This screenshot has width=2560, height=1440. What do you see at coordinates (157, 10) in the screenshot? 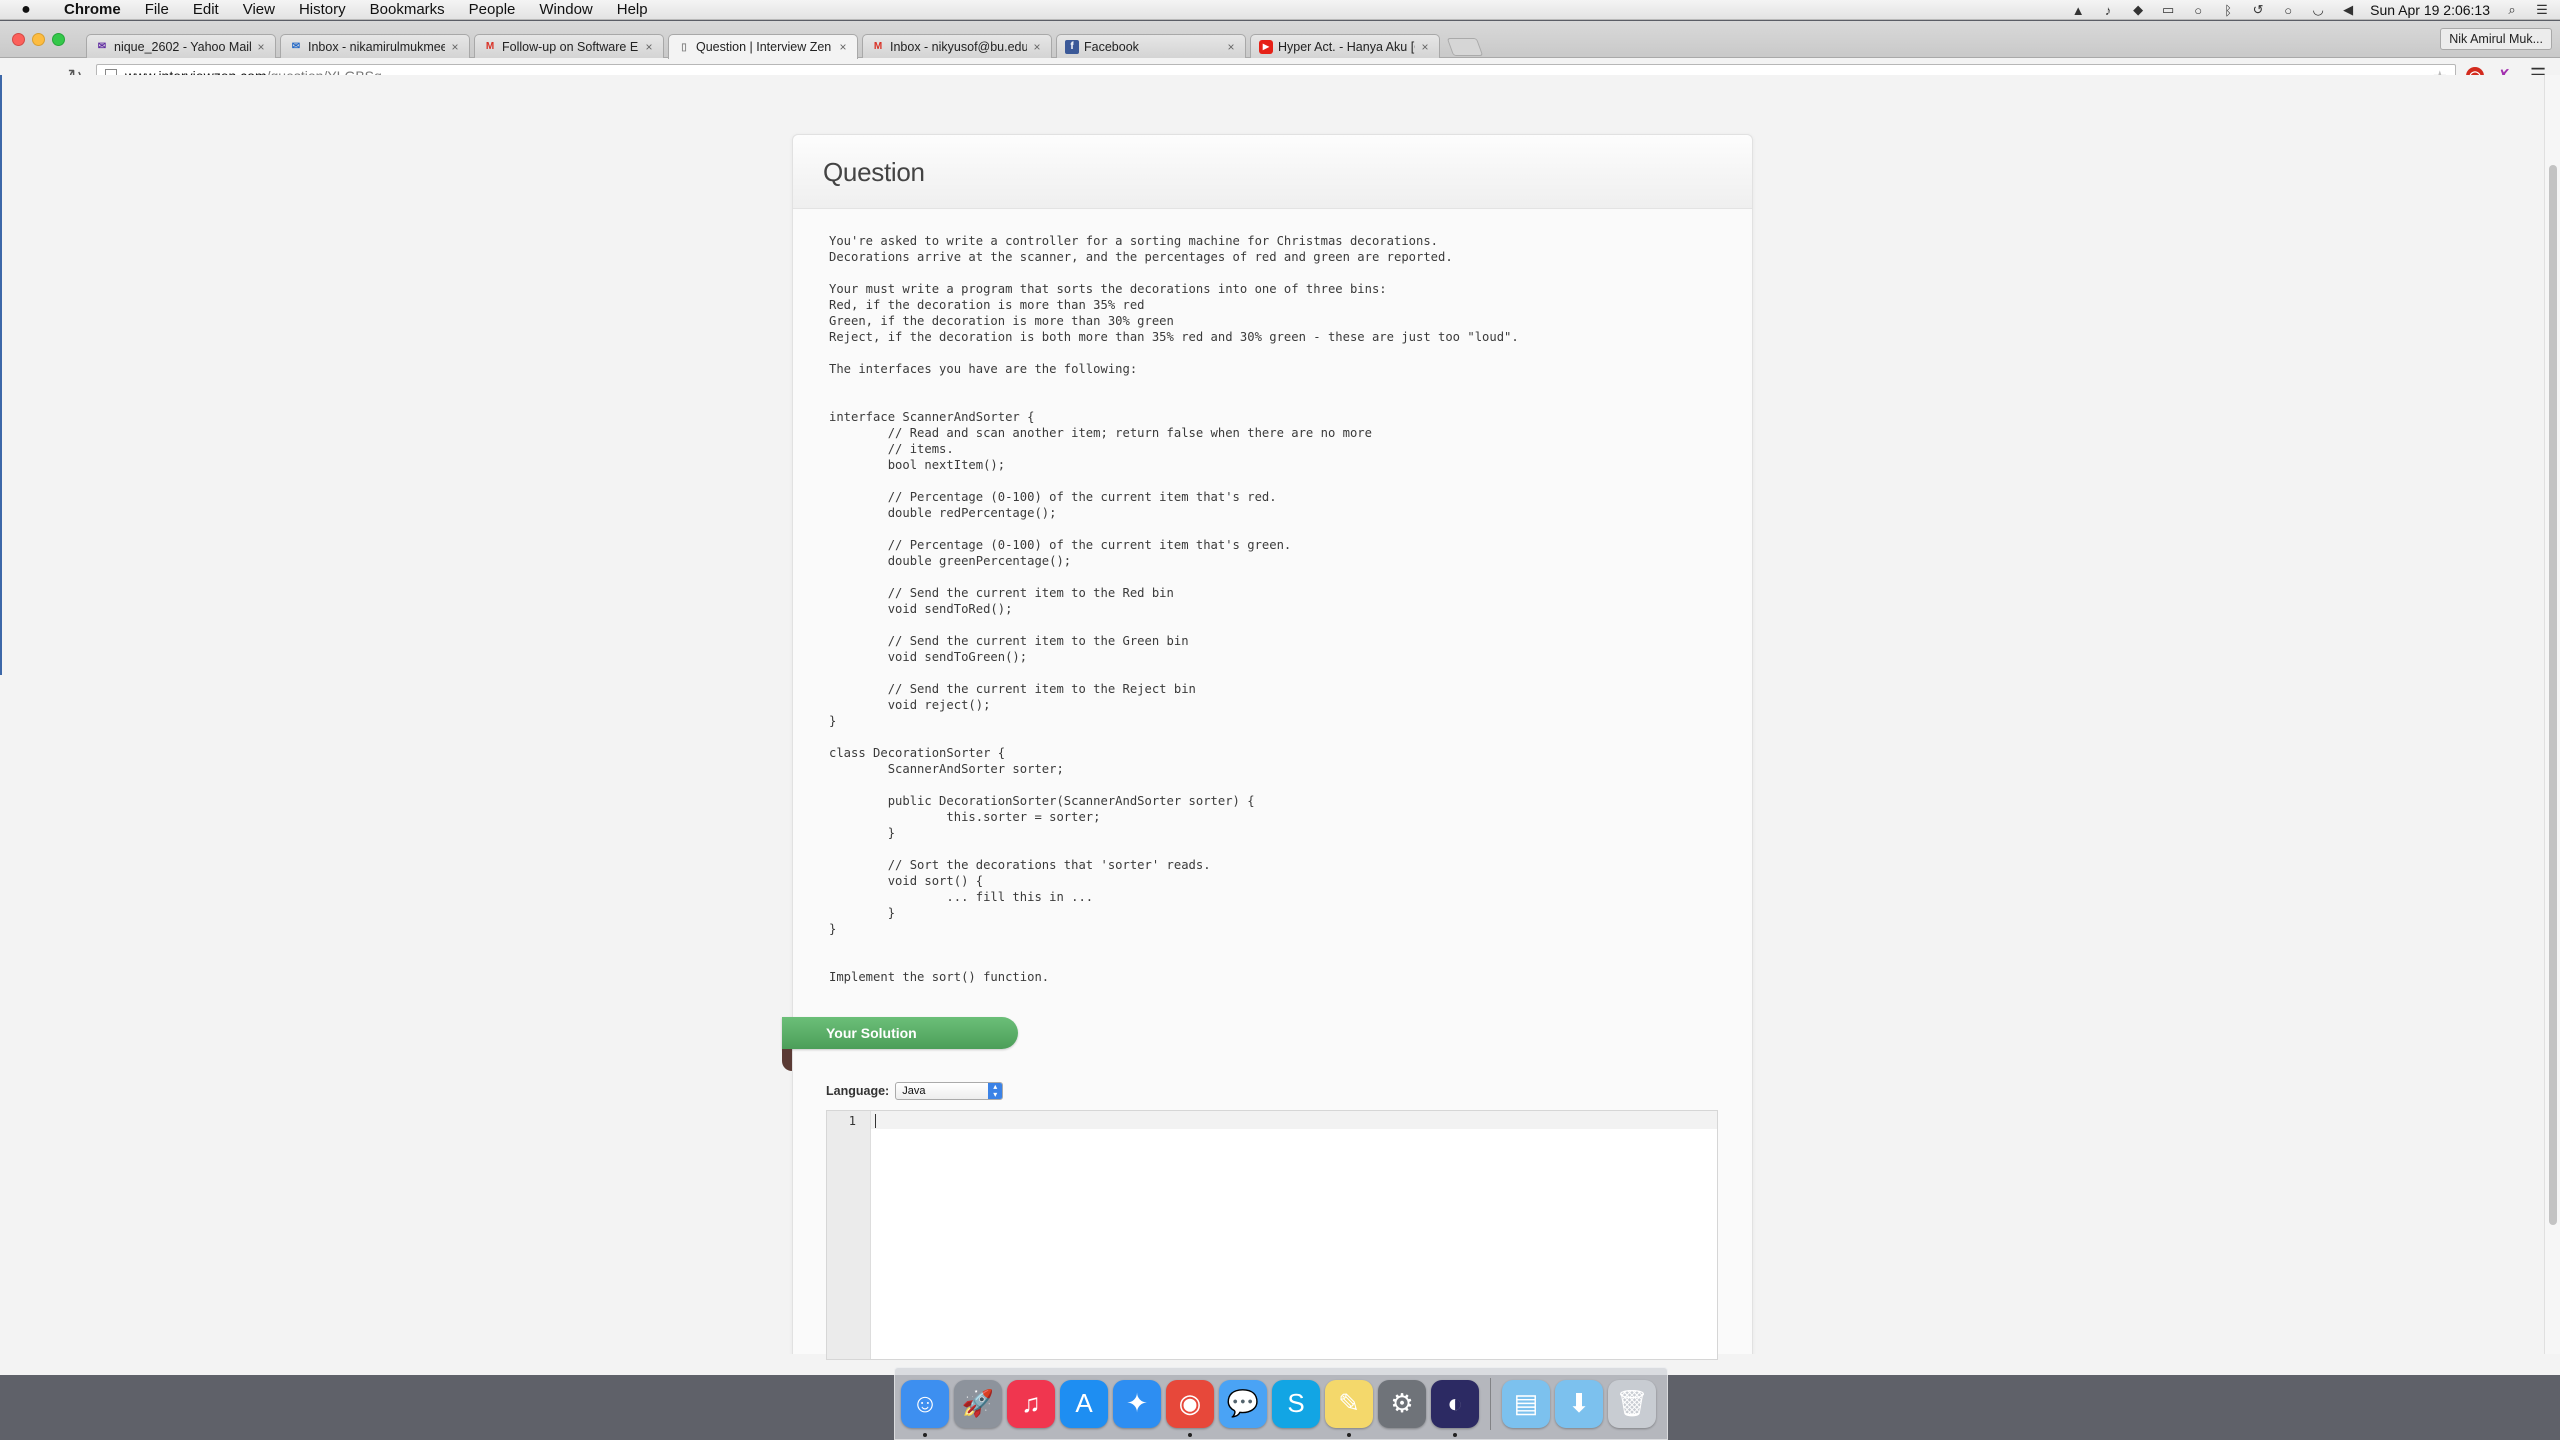
I see `menu-file: File` at bounding box center [157, 10].